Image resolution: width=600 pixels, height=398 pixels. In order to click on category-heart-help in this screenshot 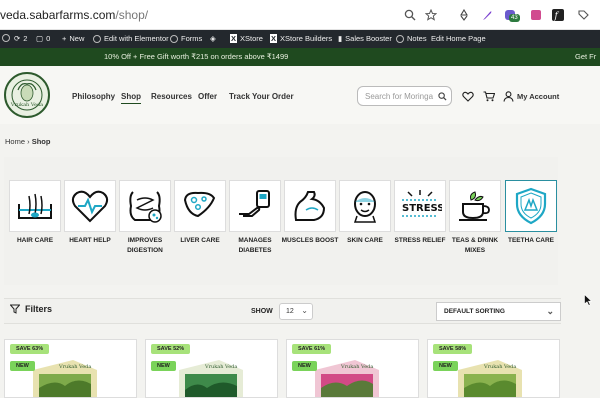, I will do `click(90, 206)`.